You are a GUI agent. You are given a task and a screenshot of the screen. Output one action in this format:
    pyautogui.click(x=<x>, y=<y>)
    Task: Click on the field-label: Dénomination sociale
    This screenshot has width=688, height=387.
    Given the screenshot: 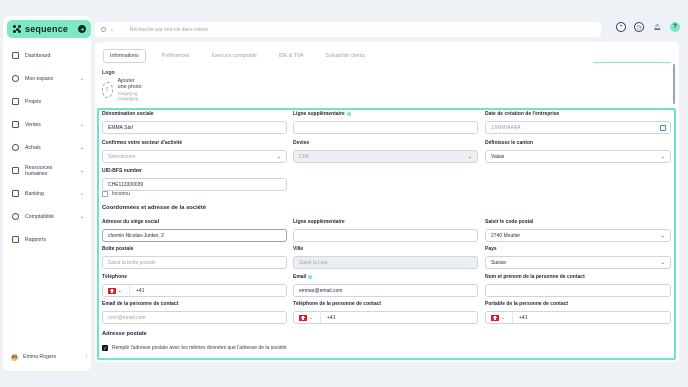 What is the action you would take?
    pyautogui.click(x=128, y=114)
    